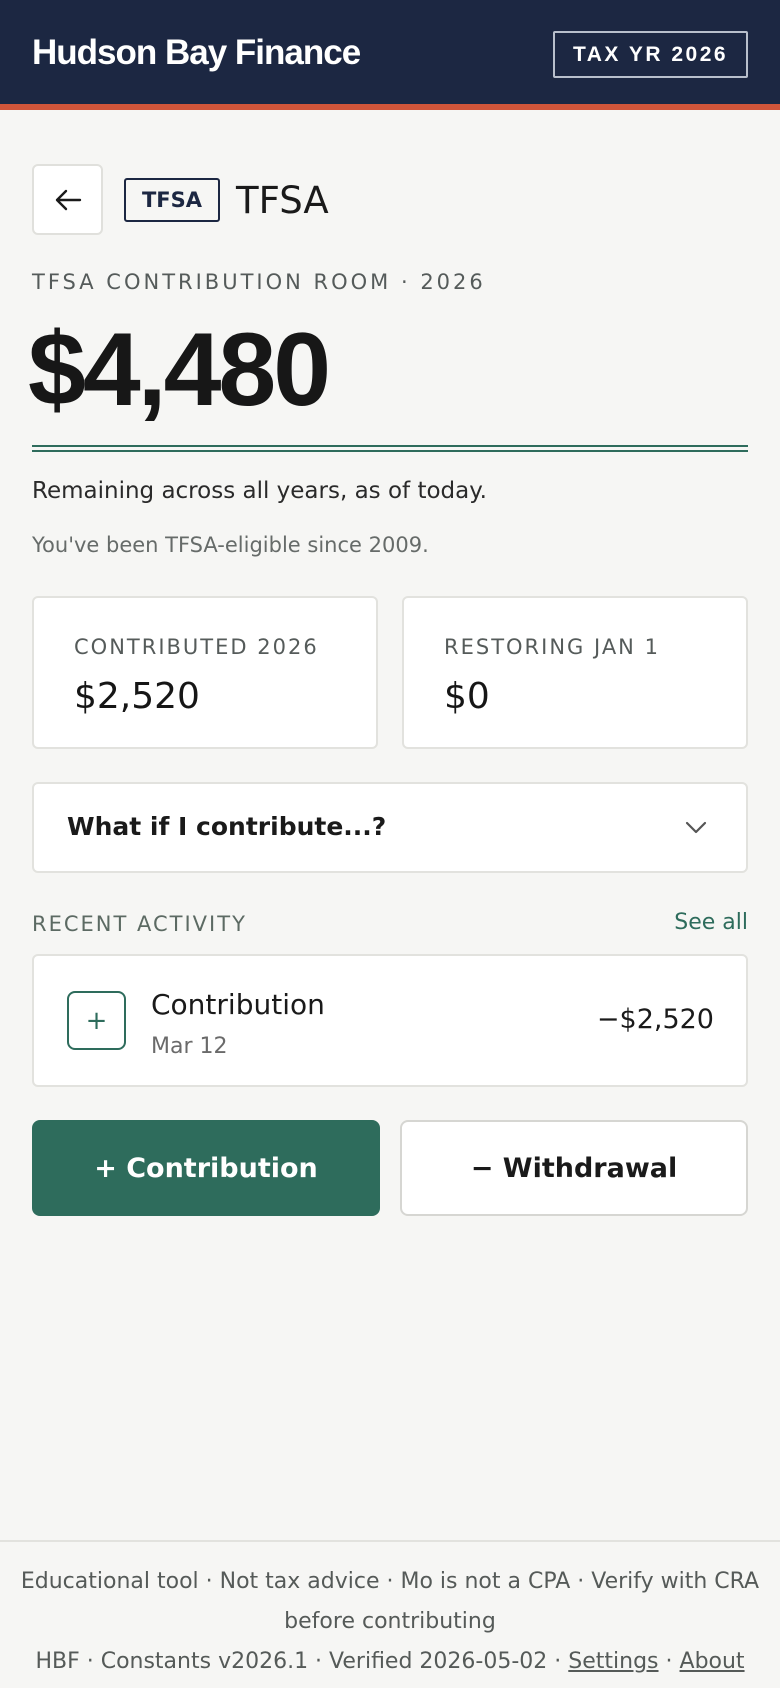 Image resolution: width=780 pixels, height=1688 pixels. What do you see at coordinates (613, 1661) in the screenshot?
I see `settings-link: Settings` at bounding box center [613, 1661].